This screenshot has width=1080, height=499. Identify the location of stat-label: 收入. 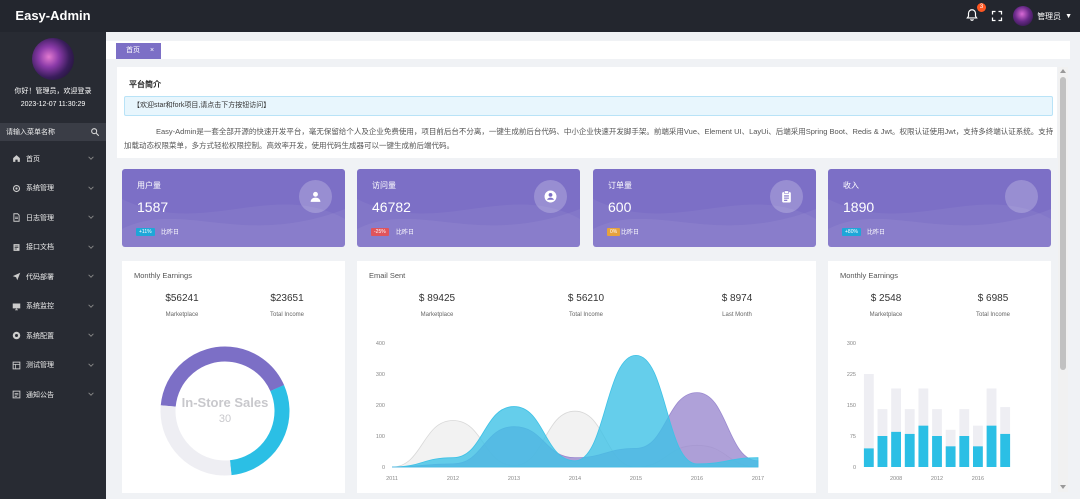
(851, 185).